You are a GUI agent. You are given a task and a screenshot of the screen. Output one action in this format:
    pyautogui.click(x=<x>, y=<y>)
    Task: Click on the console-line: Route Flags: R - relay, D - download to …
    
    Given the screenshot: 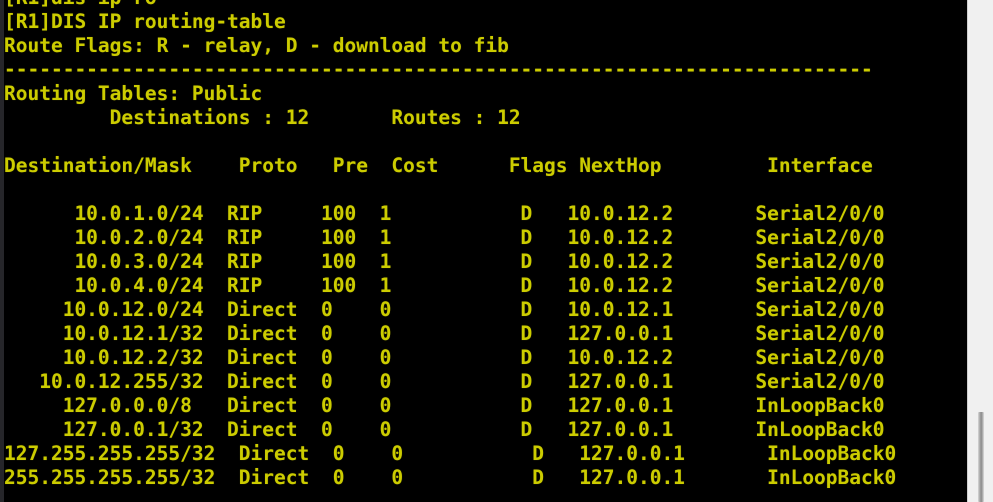 What is the action you would take?
    pyautogui.click(x=256, y=45)
    